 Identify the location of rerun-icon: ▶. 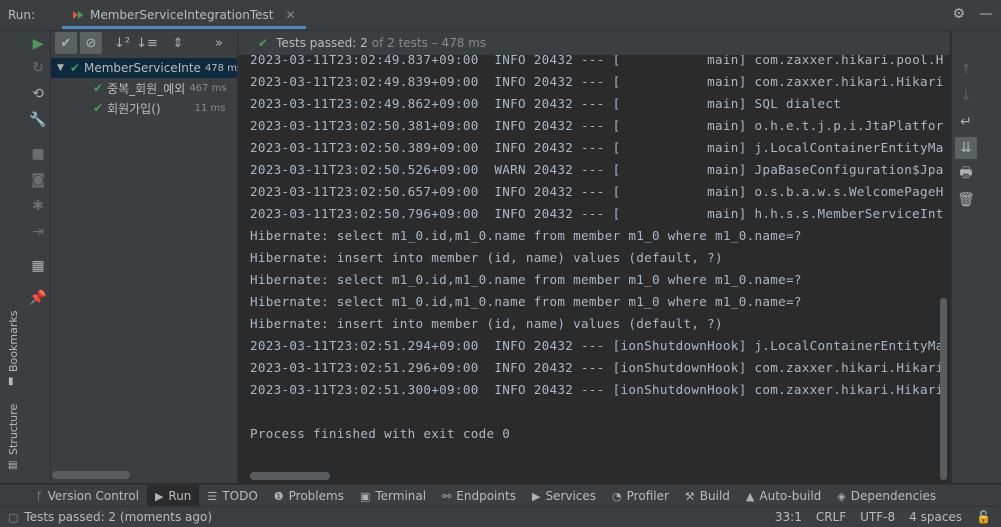
(38, 44).